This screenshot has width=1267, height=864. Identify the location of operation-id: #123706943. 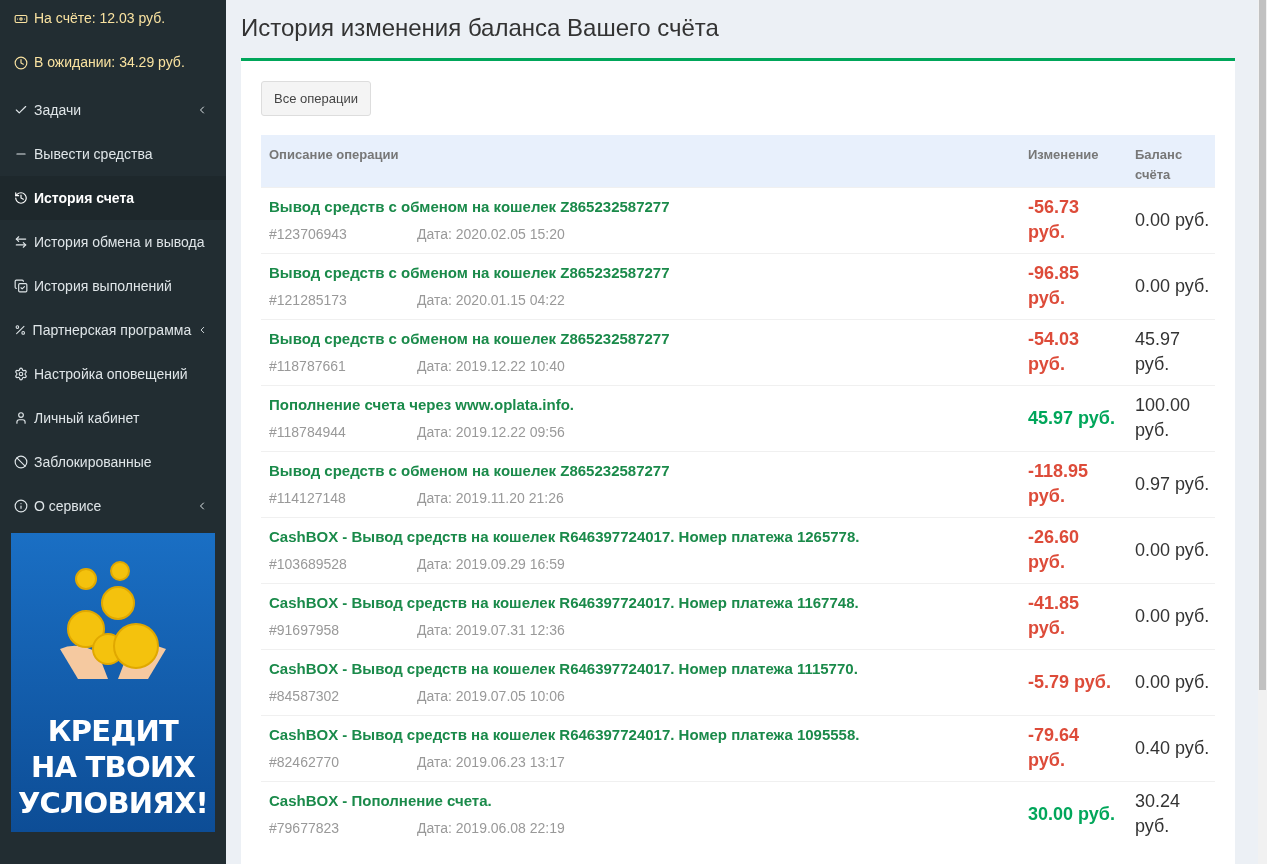
(308, 234).